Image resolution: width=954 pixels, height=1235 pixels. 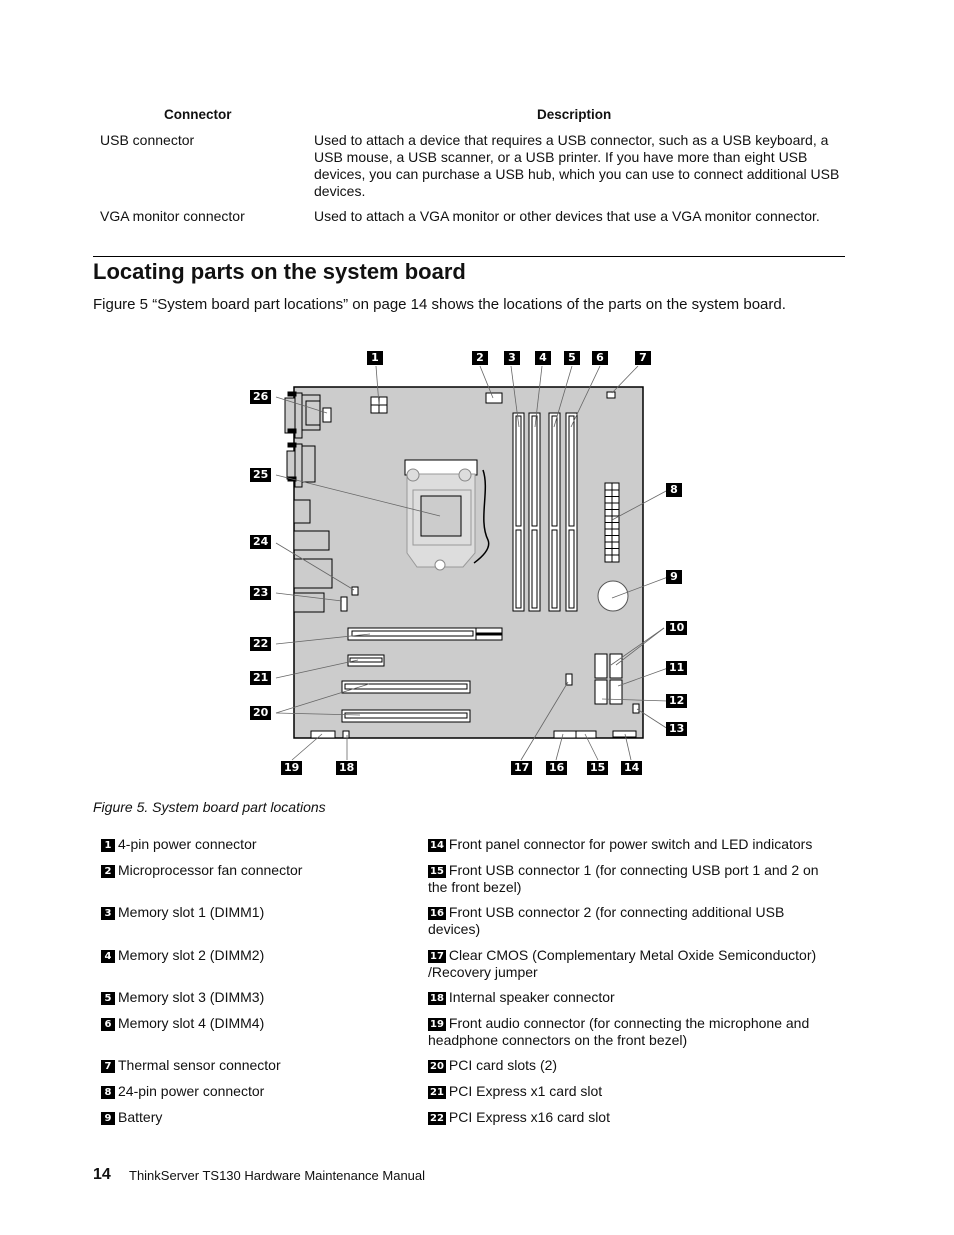 What do you see at coordinates (437, 998) in the screenshot?
I see `legend-badge: 18` at bounding box center [437, 998].